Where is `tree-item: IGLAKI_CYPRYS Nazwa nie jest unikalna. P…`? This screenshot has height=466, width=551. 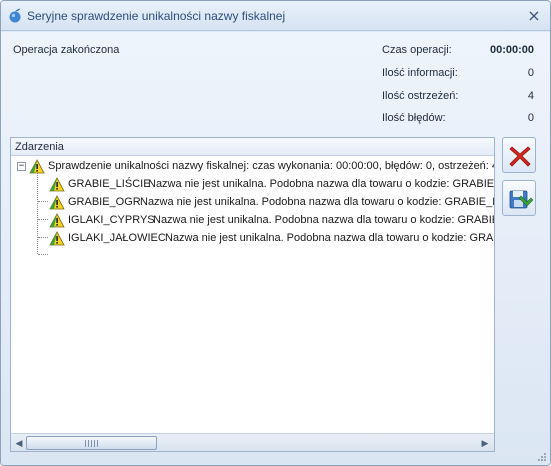
tree-item: IGLAKI_CYPRYS Nazwa nie jest unikalna. P… is located at coordinates (252, 220).